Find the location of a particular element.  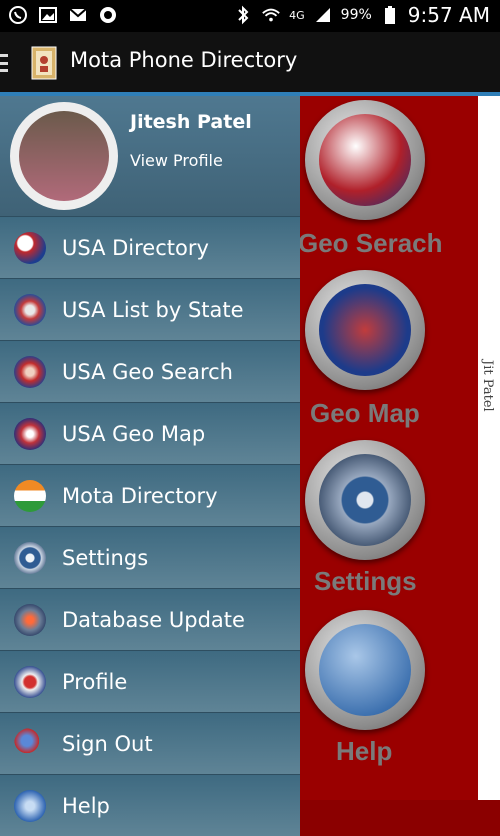

menu-item-mota-directory: Mota Directory is located at coordinates (150, 495).